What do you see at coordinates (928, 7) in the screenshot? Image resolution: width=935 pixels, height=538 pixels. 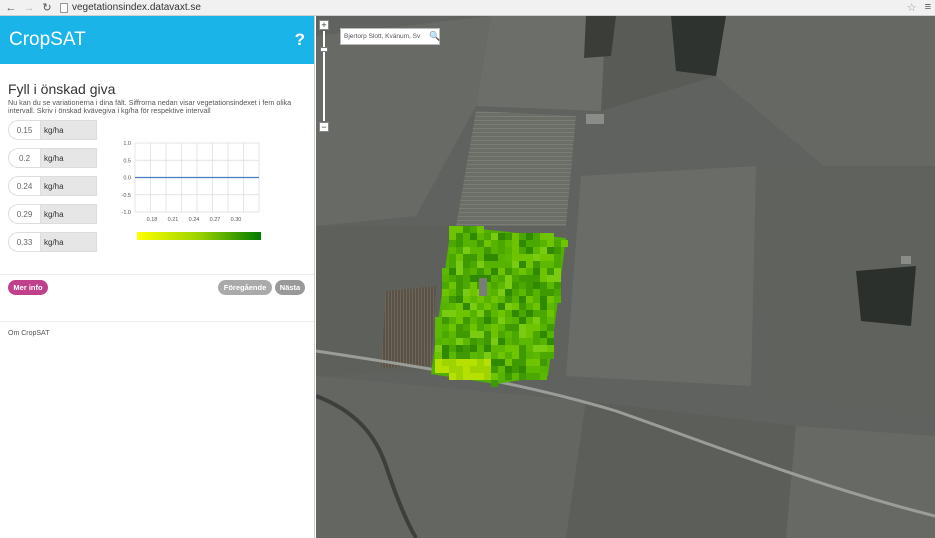 I see `menu-icon: ≡` at bounding box center [928, 7].